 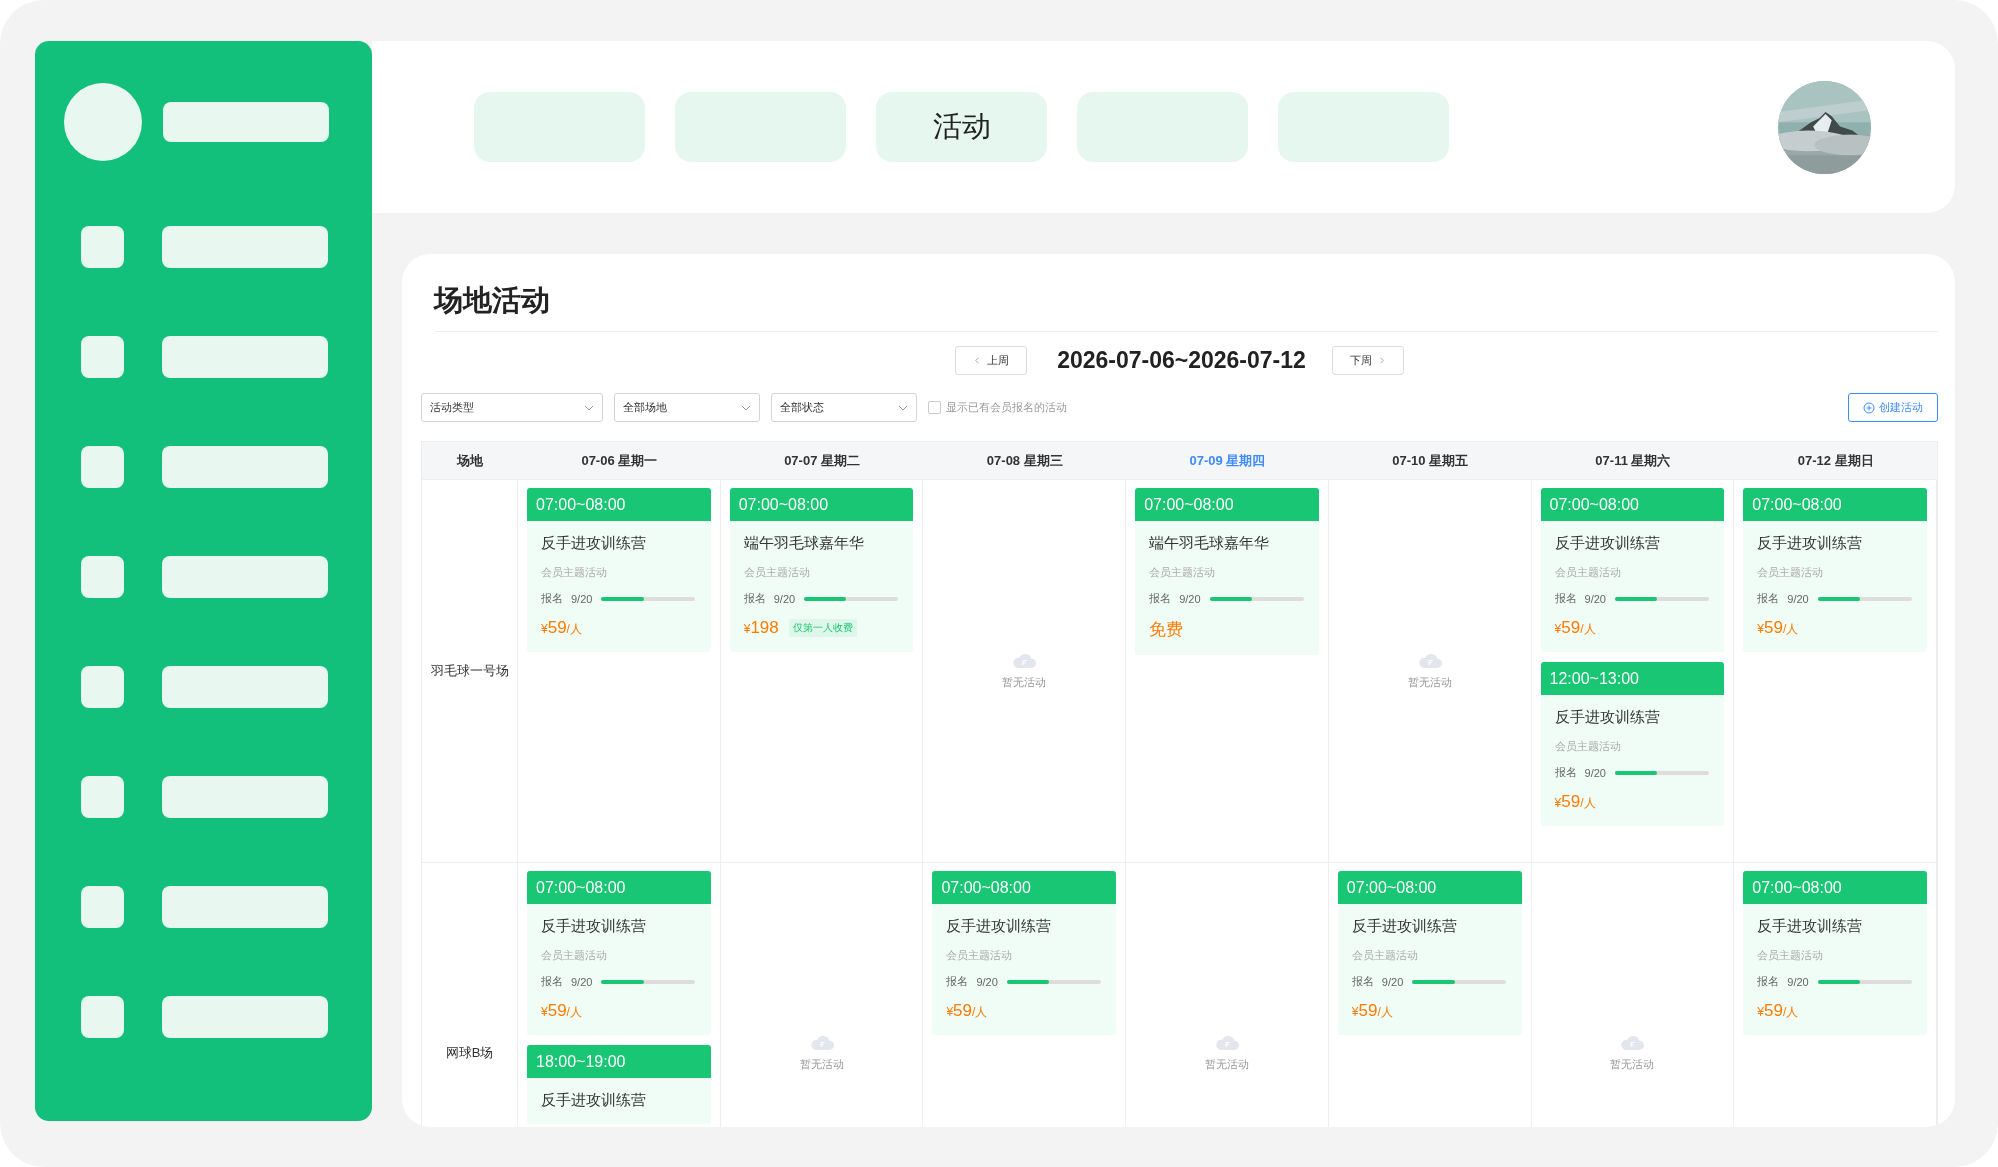 What do you see at coordinates (1632, 744) in the screenshot?
I see `activity-card: 12:00~13:00 反手进攻训练营 会员主题活动 报名 9/20 ¥59/人` at bounding box center [1632, 744].